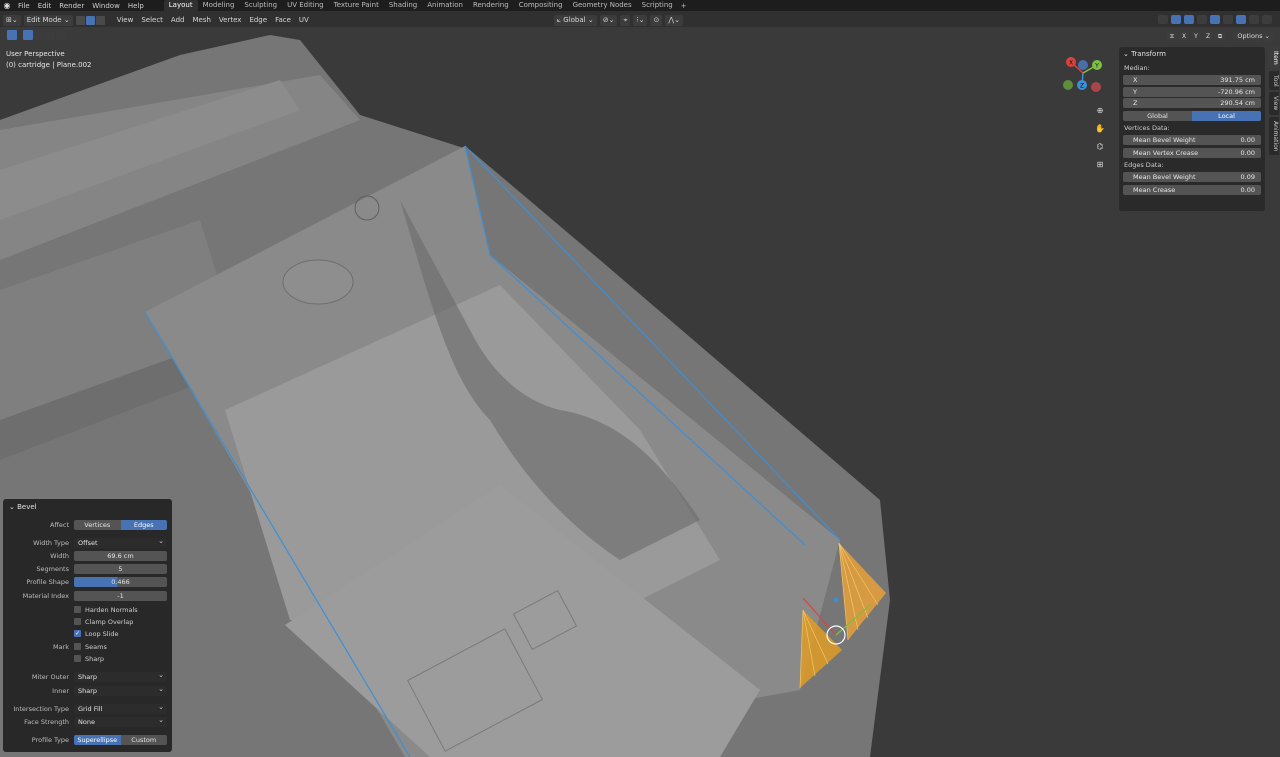 This screenshot has width=1280, height=757. Describe the element at coordinates (1100, 129) in the screenshot. I see `pan-hand-icon: ✋` at that location.